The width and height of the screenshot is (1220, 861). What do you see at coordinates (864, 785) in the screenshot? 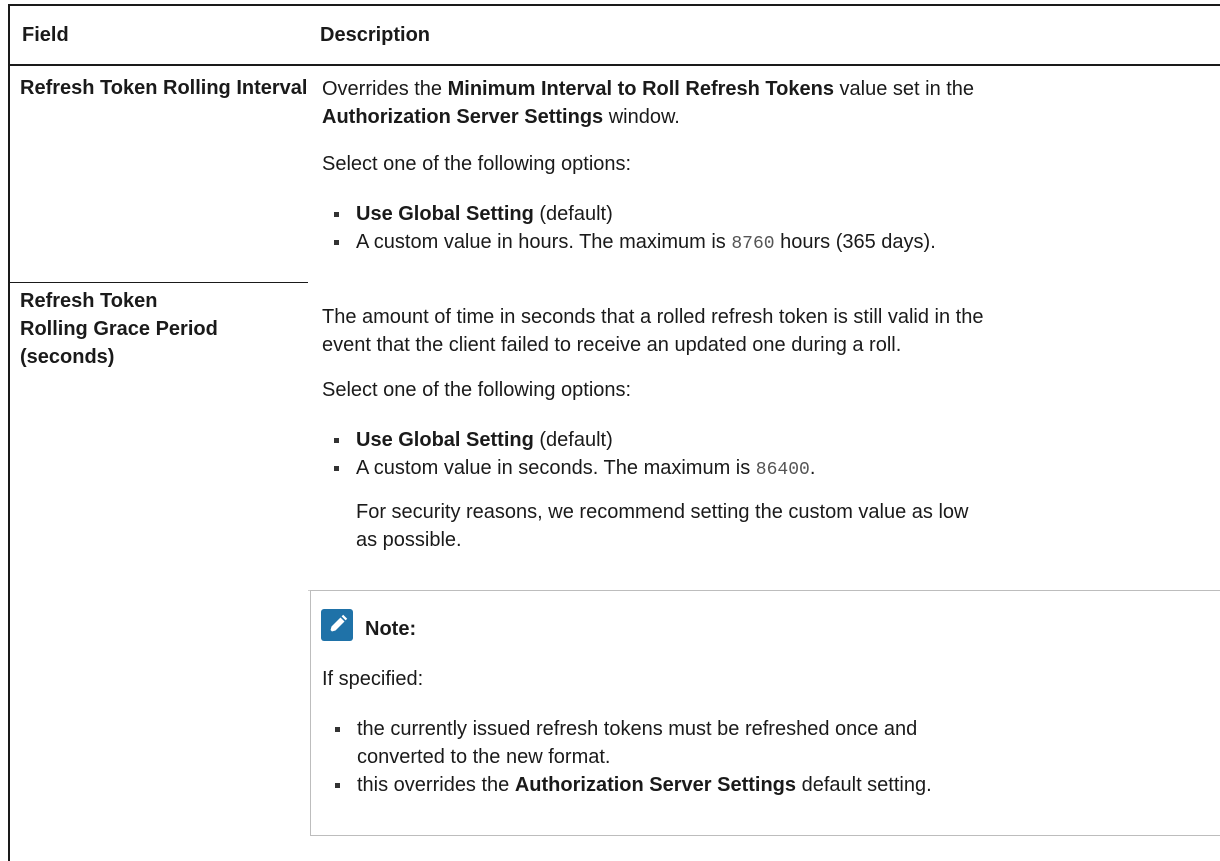
I see `text: default setting.` at bounding box center [864, 785].